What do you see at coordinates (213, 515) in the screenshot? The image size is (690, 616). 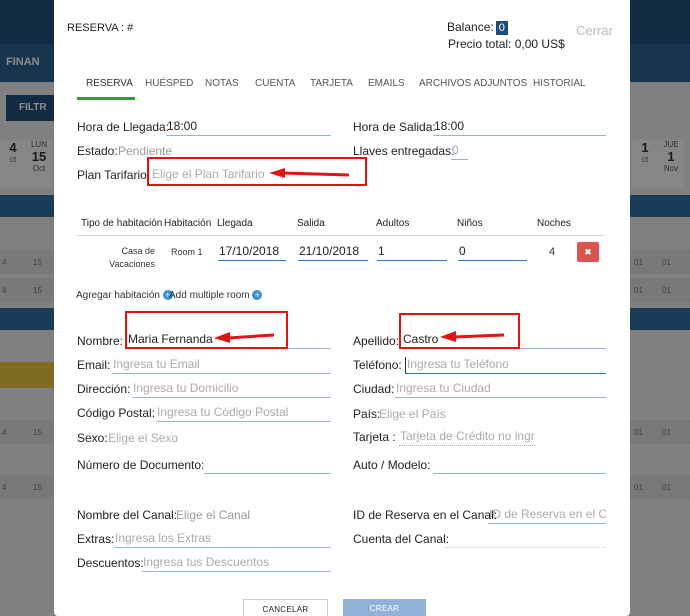 I see `channel-name-select: Elige el Canal` at bounding box center [213, 515].